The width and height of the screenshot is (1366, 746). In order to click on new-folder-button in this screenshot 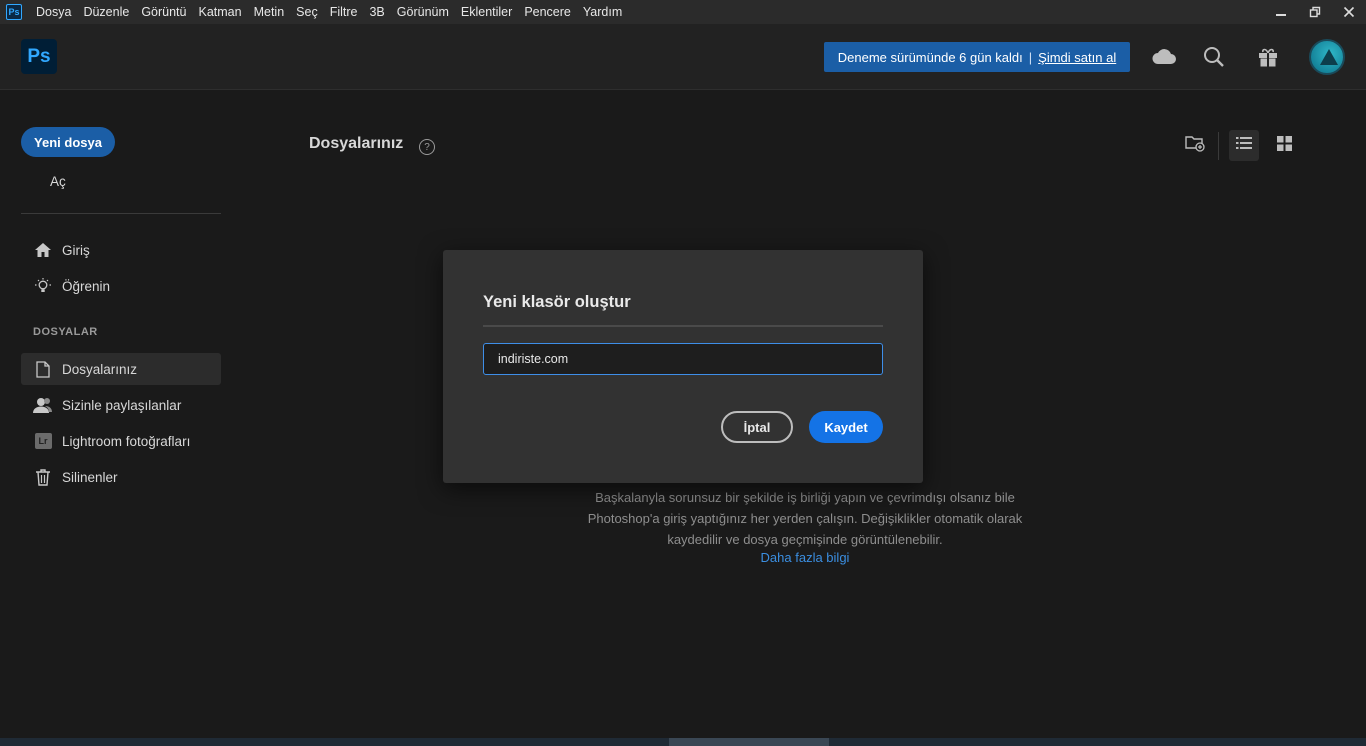, I will do `click(1195, 145)`.